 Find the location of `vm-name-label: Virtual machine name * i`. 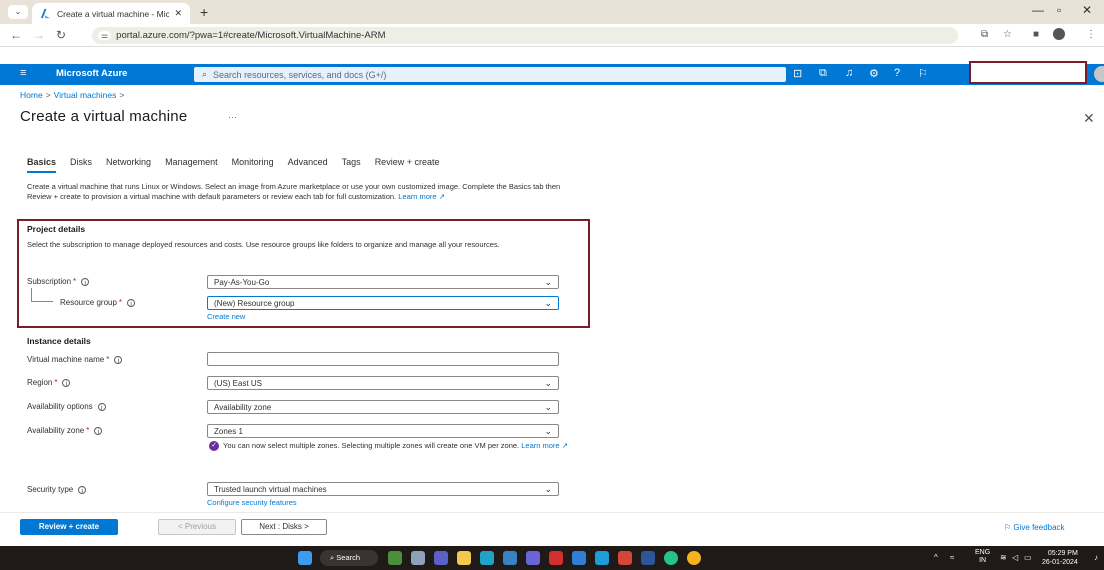

vm-name-label: Virtual machine name * i is located at coordinates (75, 359).